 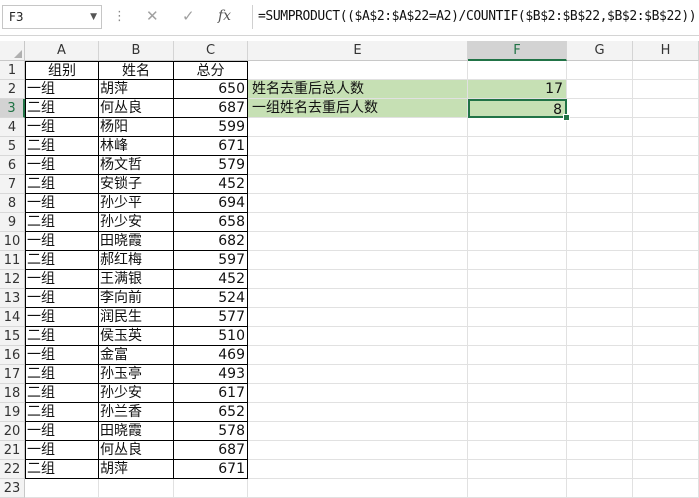 What do you see at coordinates (211, 298) in the screenshot?
I see `cell-c: 524` at bounding box center [211, 298].